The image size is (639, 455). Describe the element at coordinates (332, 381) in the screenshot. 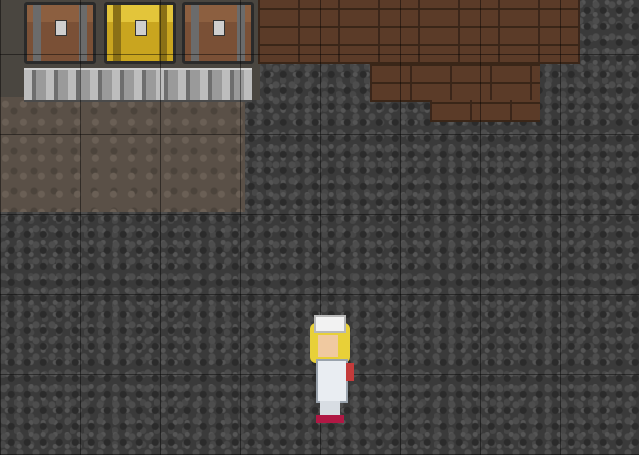

I see `player-body` at that location.